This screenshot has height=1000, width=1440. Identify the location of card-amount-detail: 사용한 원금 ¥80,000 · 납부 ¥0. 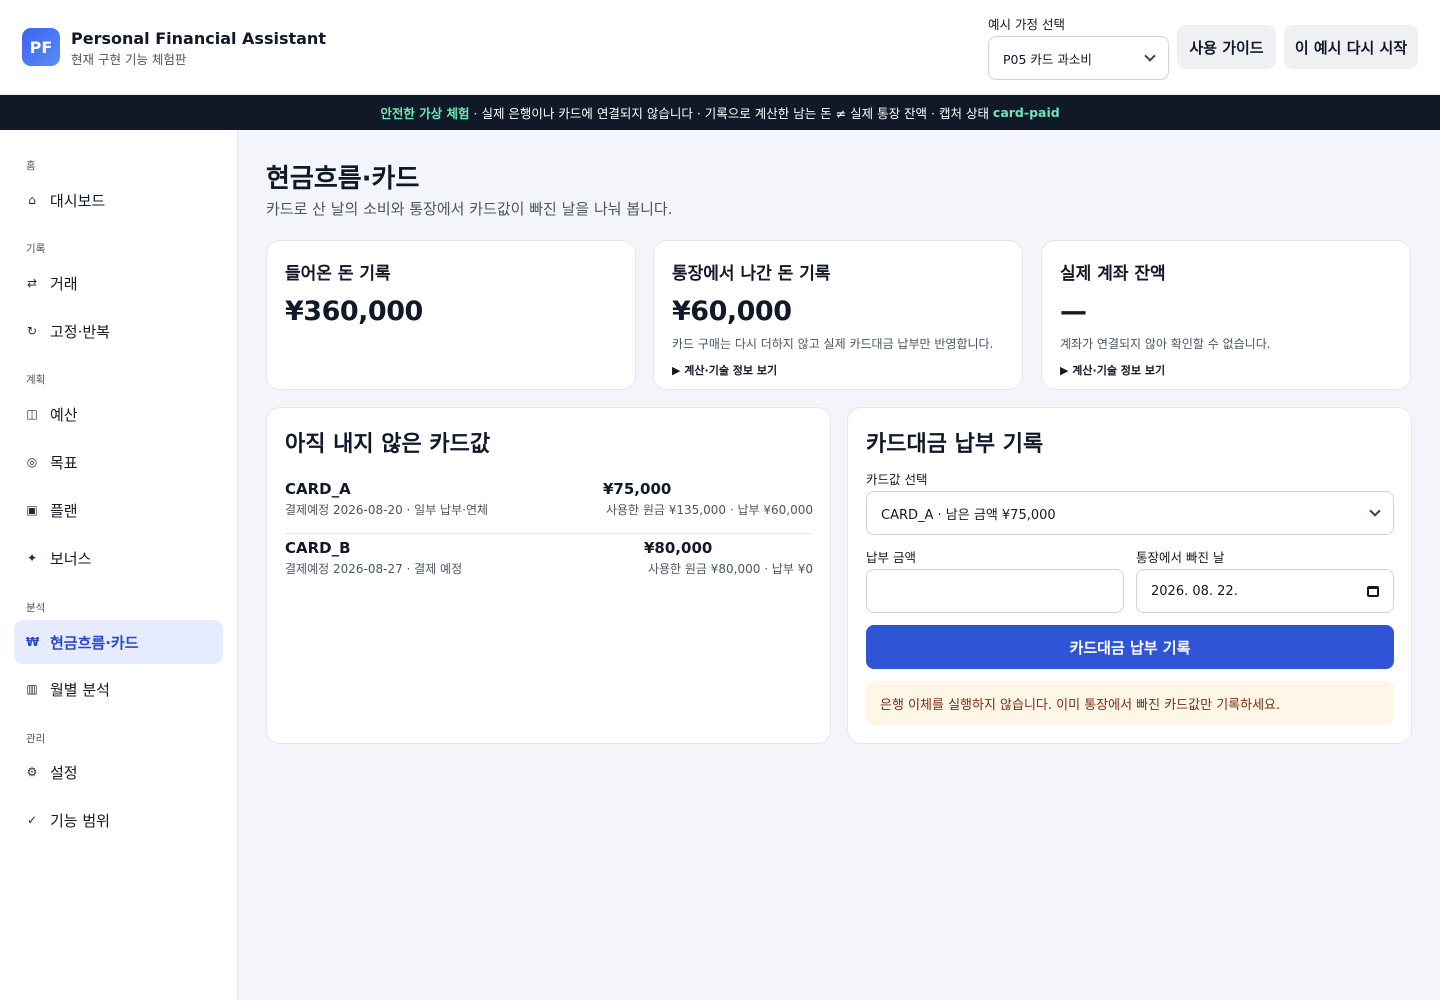
(730, 569).